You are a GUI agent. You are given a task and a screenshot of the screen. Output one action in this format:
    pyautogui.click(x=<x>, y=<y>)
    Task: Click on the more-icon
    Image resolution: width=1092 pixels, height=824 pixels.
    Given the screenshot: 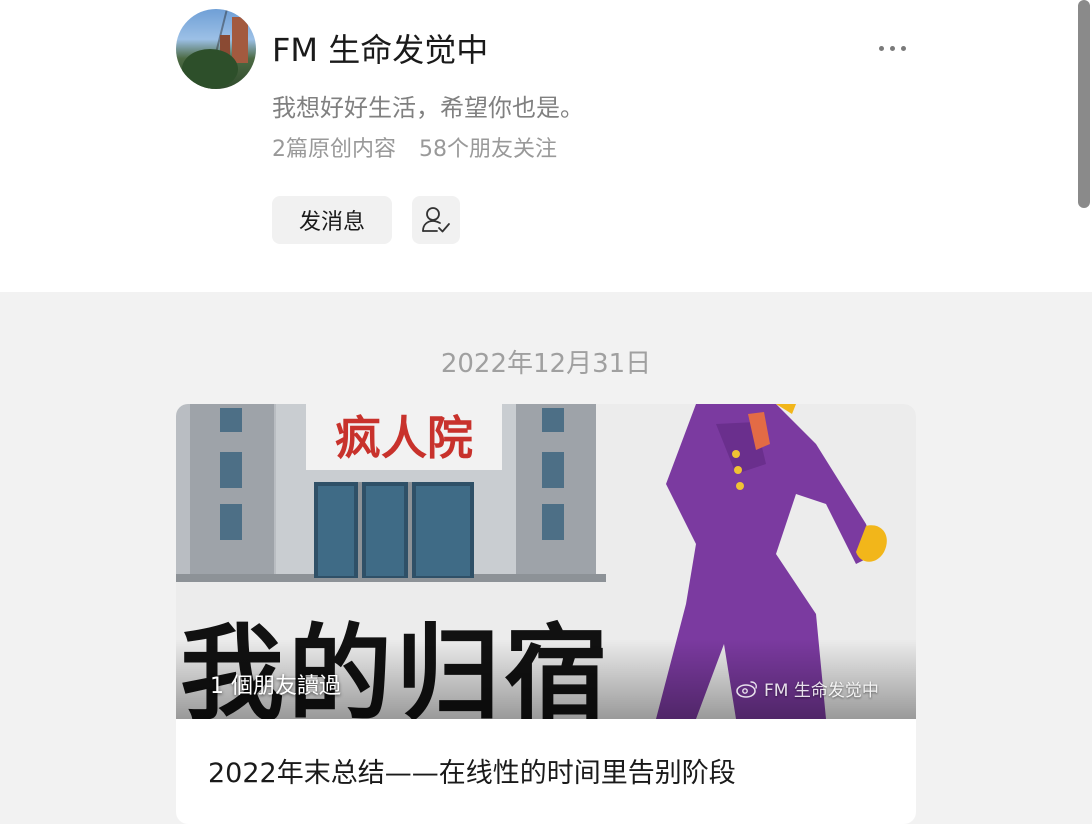 What is the action you would take?
    pyautogui.click(x=892, y=48)
    